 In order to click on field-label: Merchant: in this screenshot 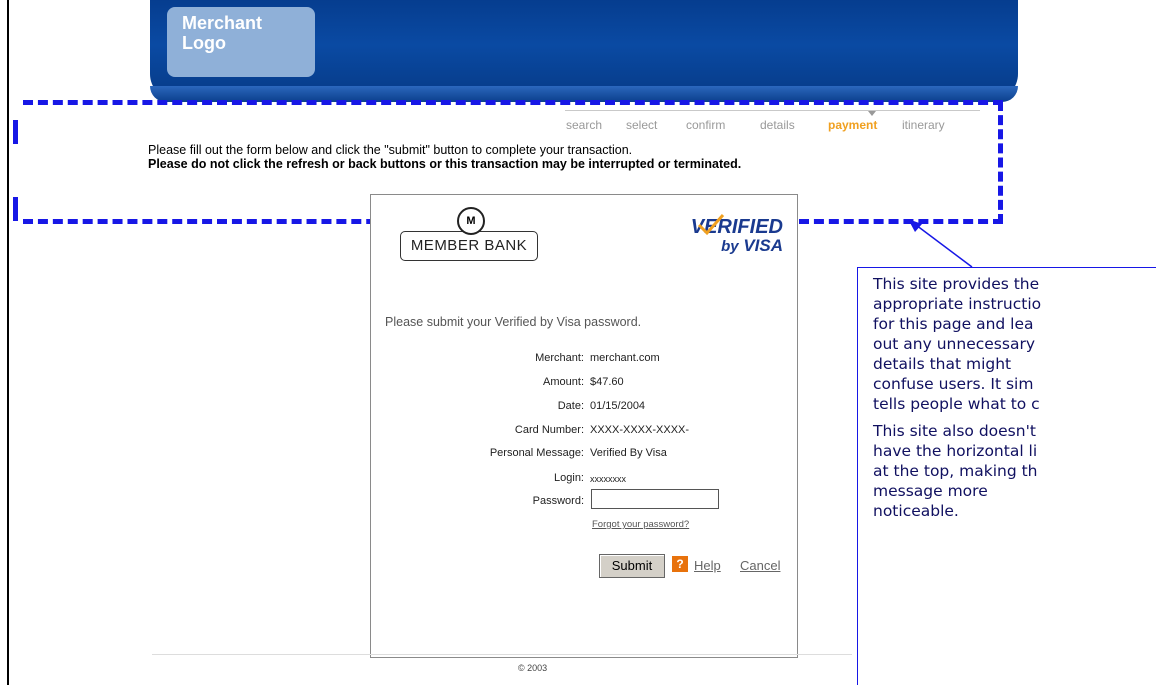, I will do `click(559, 358)`.